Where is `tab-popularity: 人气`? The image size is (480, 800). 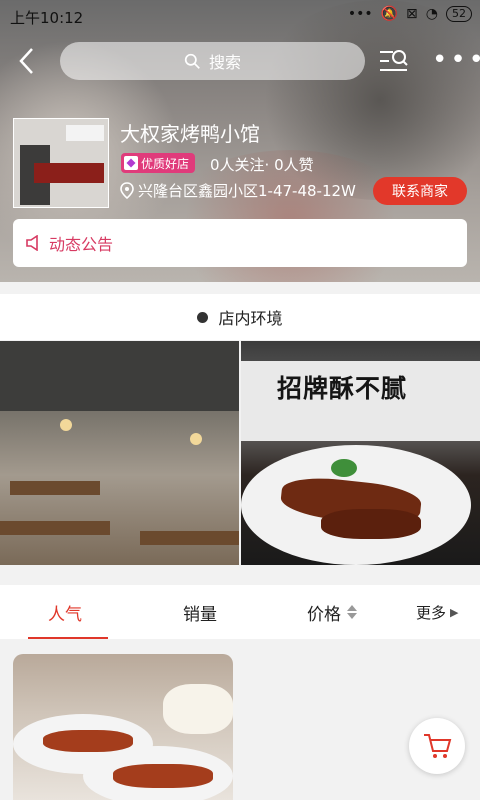 tab-popularity: 人气 is located at coordinates (68, 612).